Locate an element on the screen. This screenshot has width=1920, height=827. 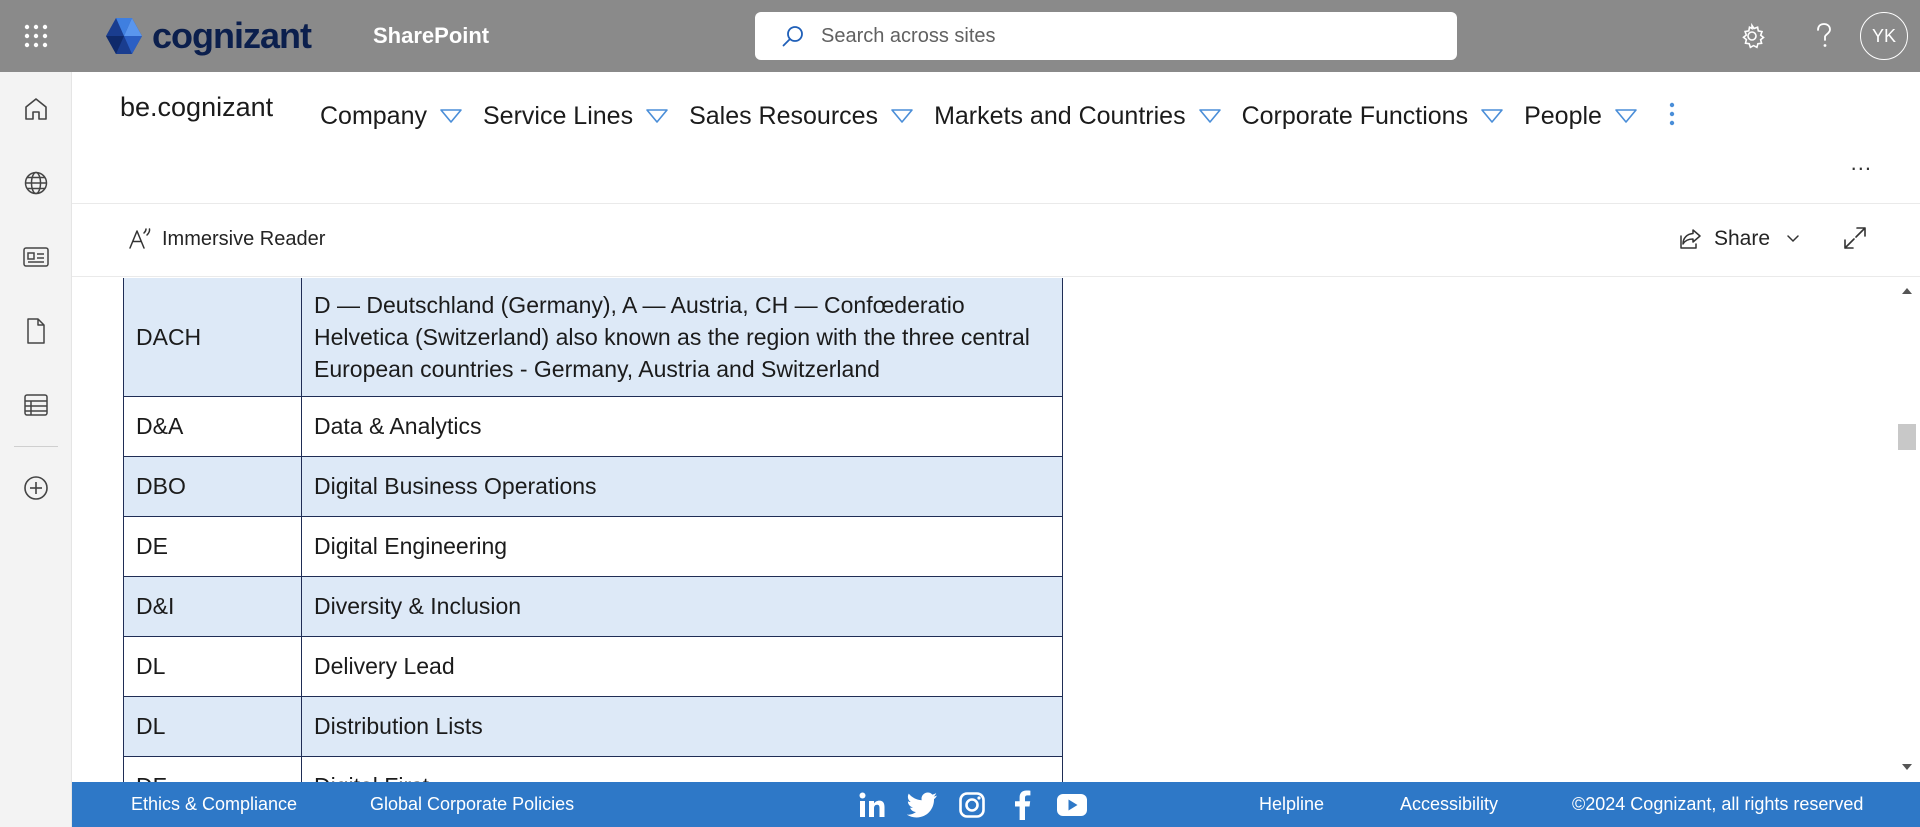
app-launcher-button is located at coordinates (36, 36).